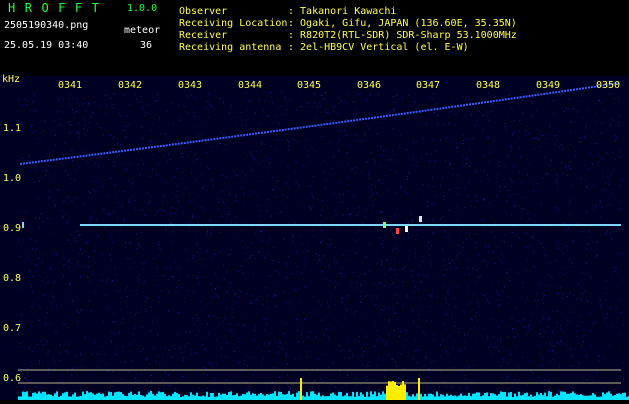  I want to click on app-title: HROFFT, so click(58, 8).